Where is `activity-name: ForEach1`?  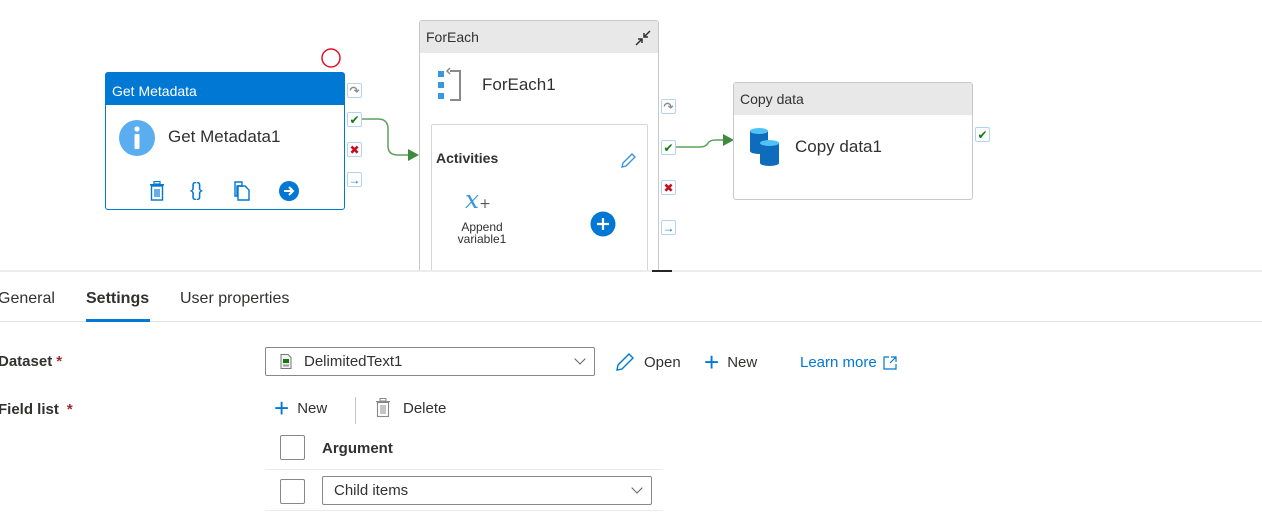
activity-name: ForEach1 is located at coordinates (519, 84).